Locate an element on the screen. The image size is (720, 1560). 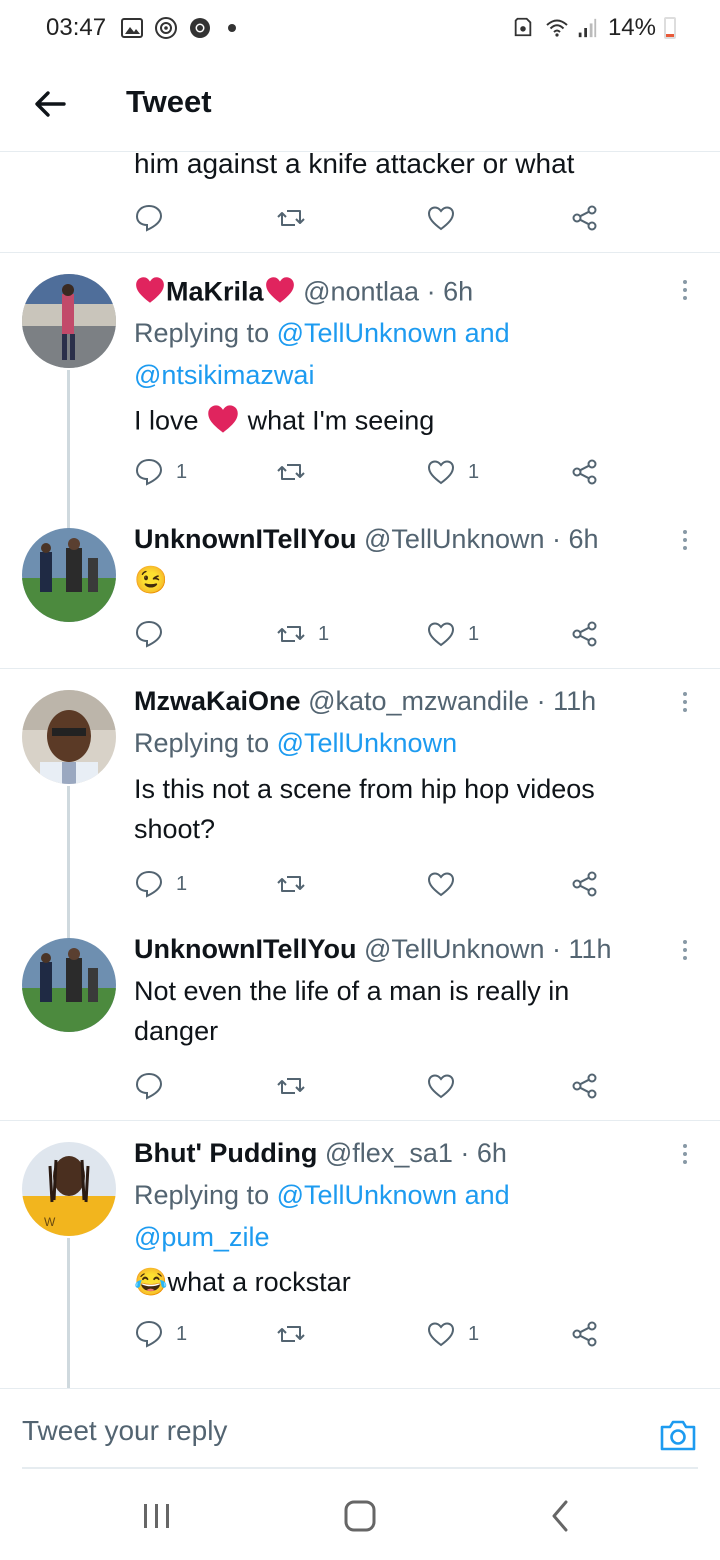
tweet-actions: 1 is located at coordinates (374, 884).